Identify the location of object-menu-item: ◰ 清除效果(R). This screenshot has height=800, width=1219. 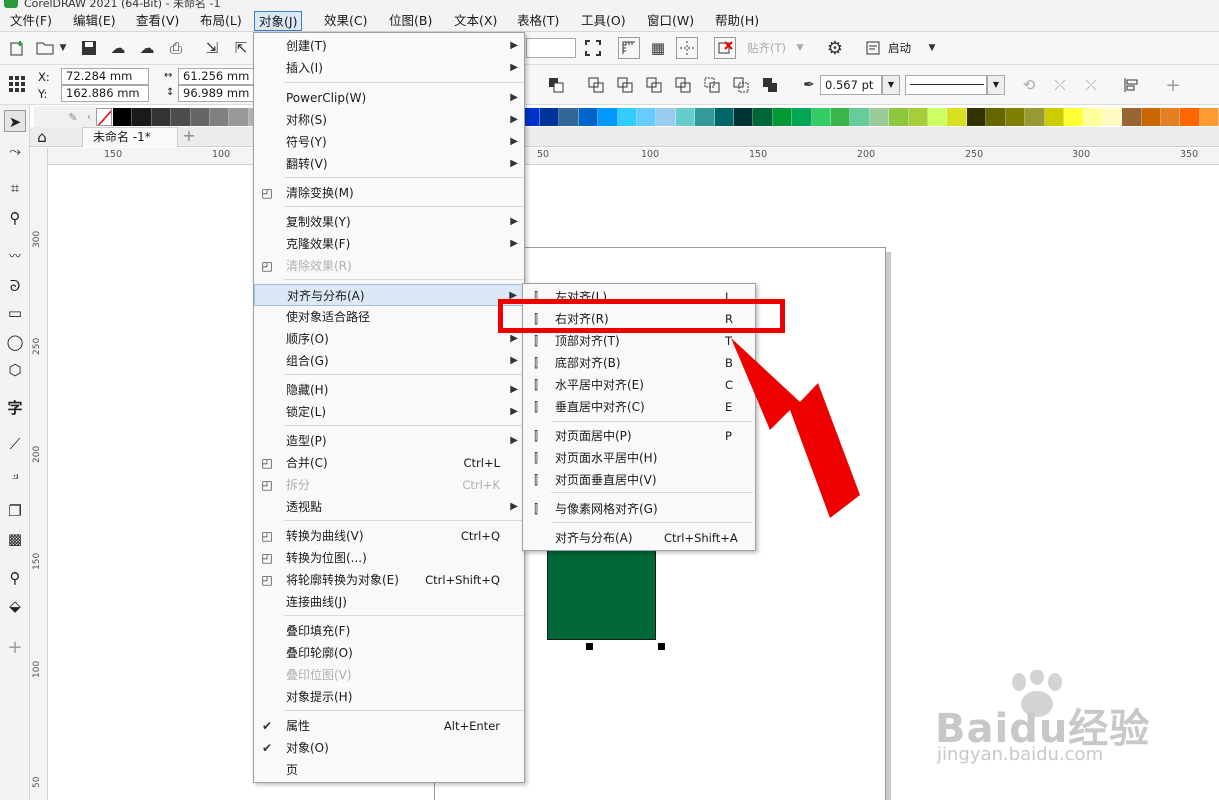
(389, 266).